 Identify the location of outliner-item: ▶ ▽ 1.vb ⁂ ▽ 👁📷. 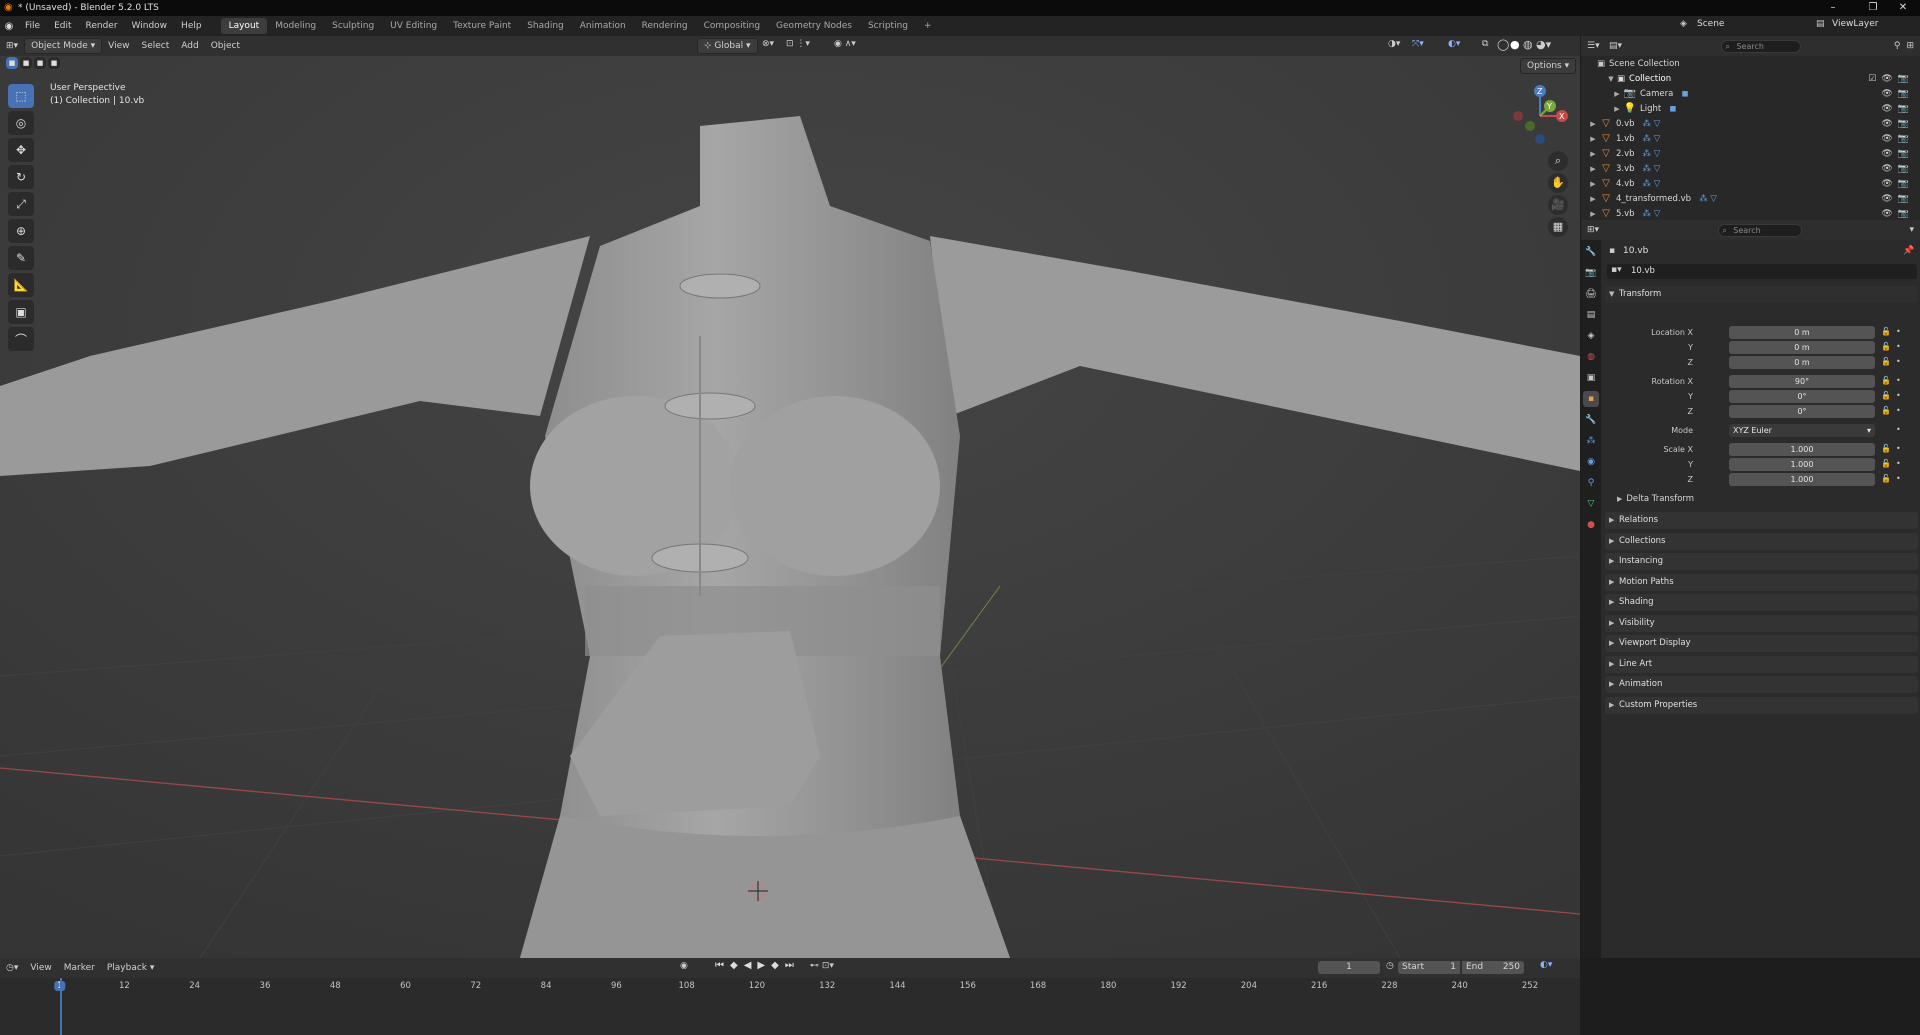
(1750, 138).